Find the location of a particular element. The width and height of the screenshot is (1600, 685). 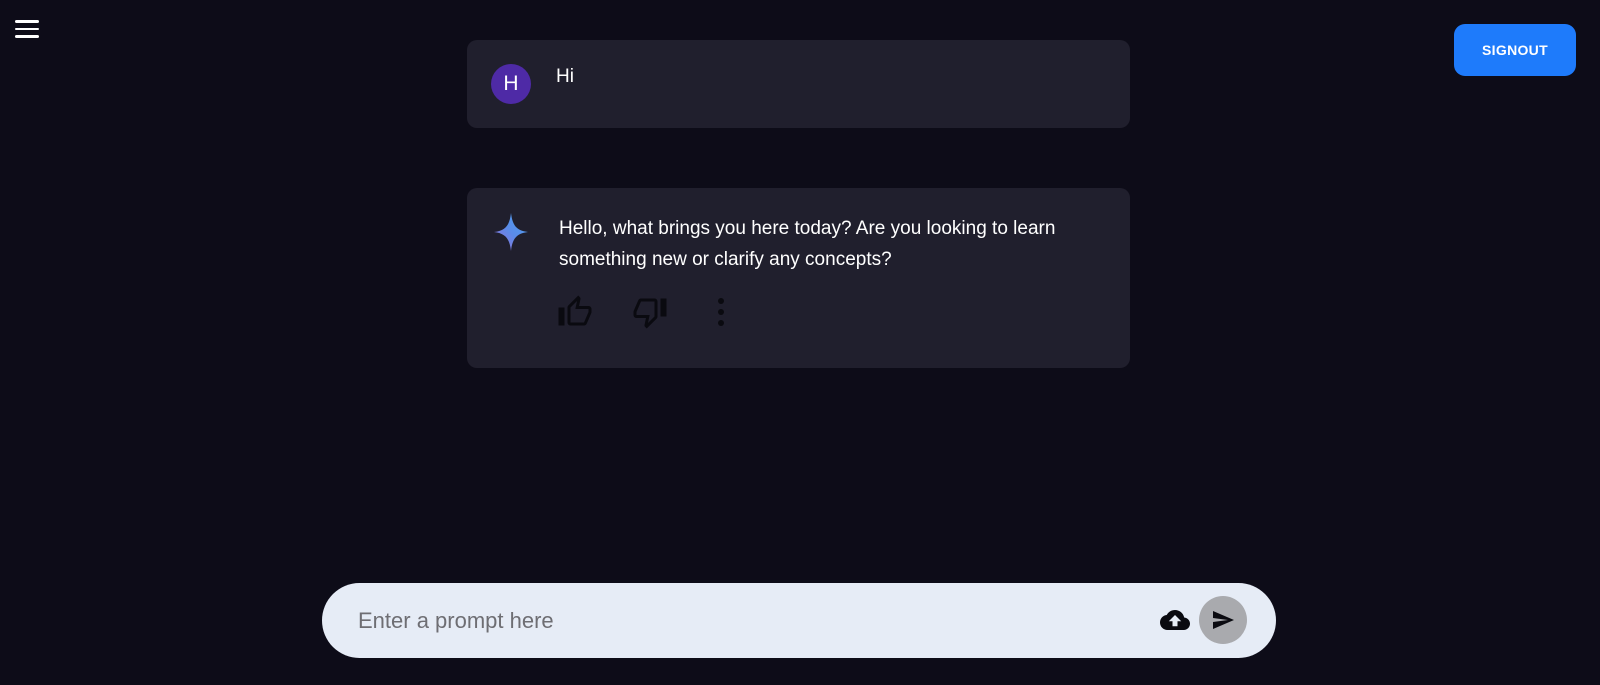

prompt-input is located at coordinates (748, 621).